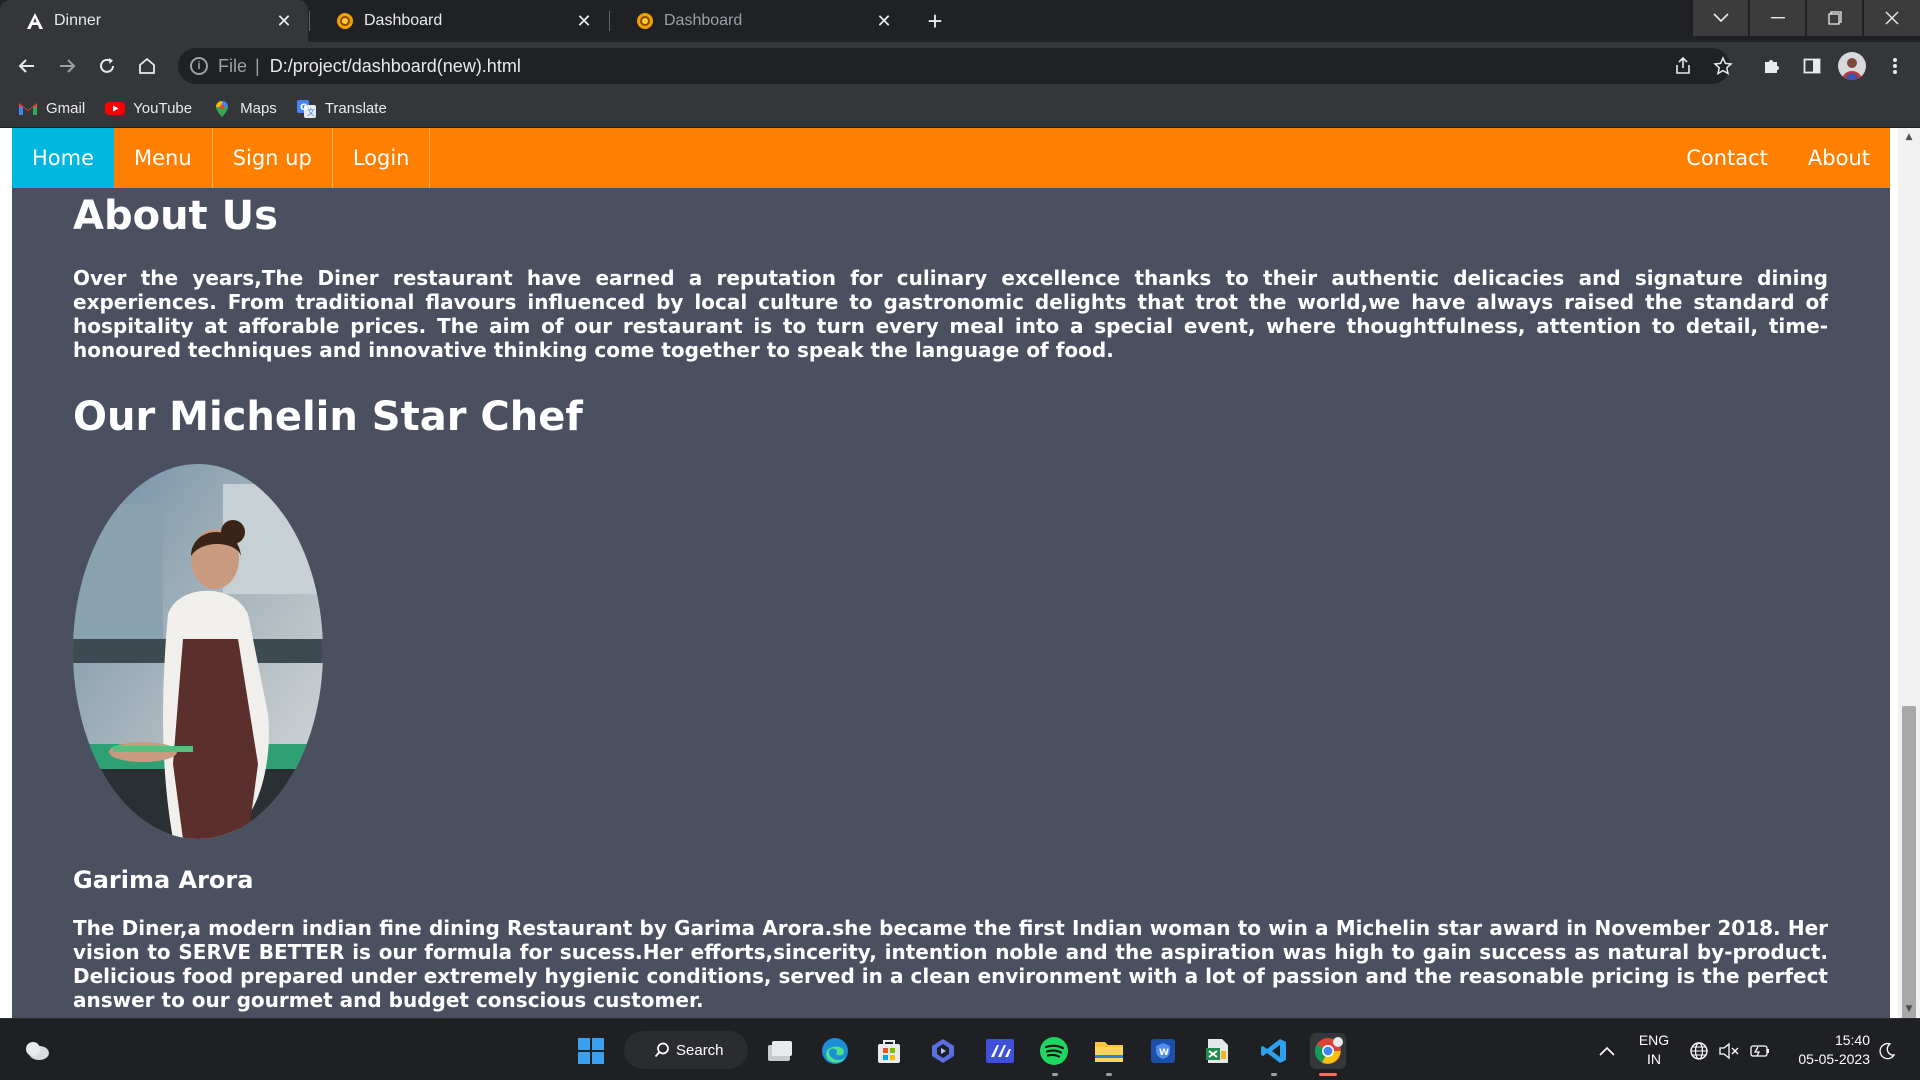 Image resolution: width=1920 pixels, height=1080 pixels. What do you see at coordinates (395, 65) in the screenshot?
I see `url-text: D:/project/dashboard(new).html` at bounding box center [395, 65].